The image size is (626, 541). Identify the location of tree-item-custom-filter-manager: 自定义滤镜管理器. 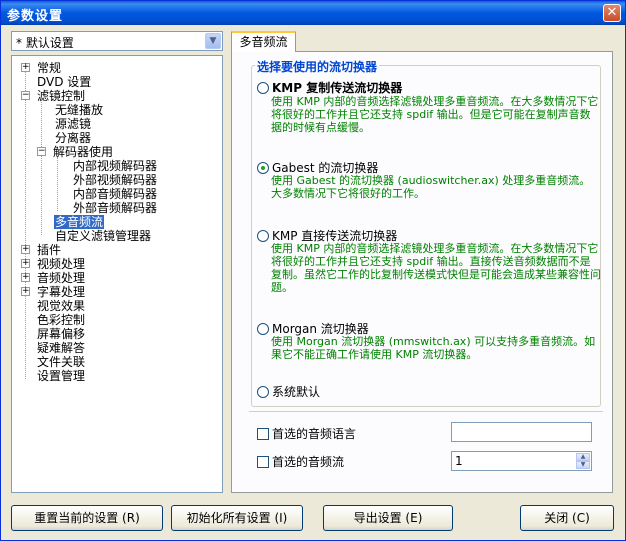
(103, 236).